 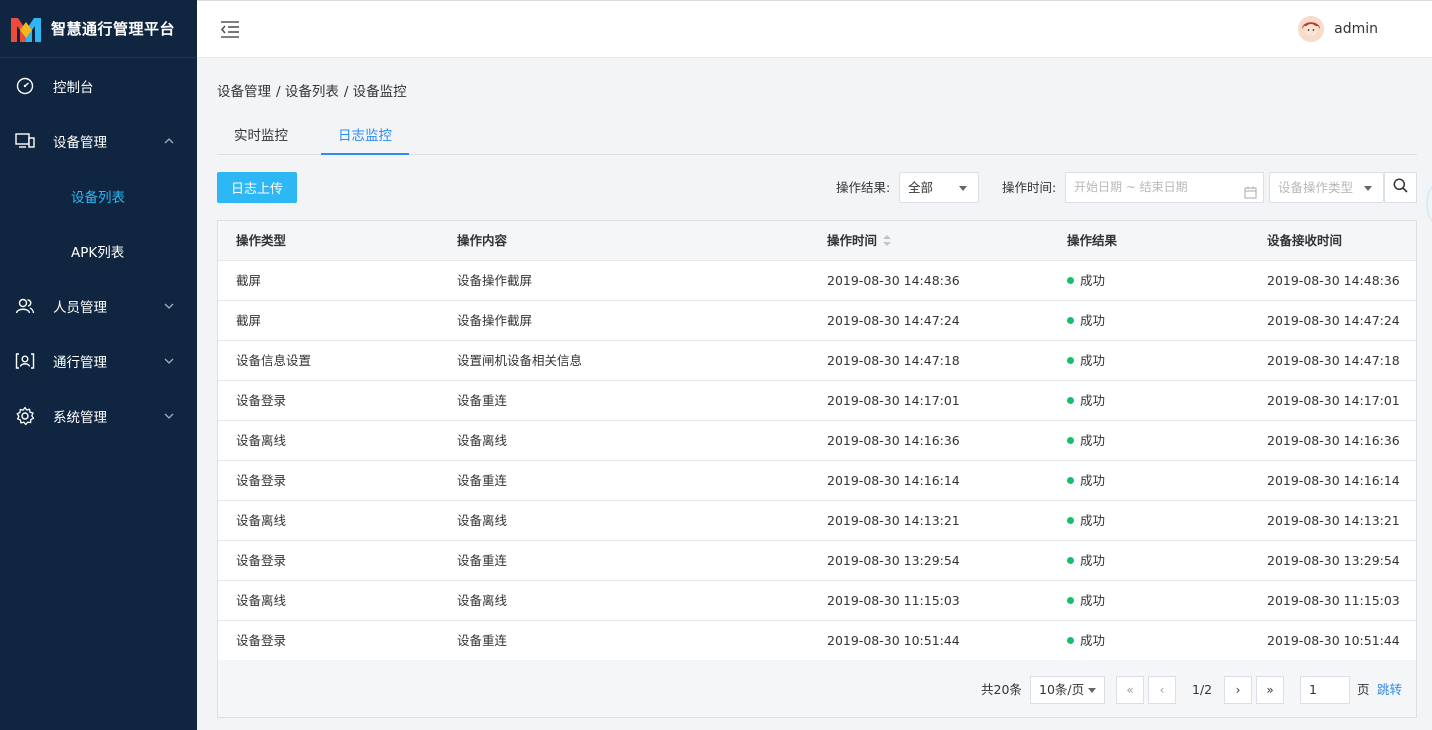 What do you see at coordinates (887, 242) in the screenshot?
I see `sort-icon` at bounding box center [887, 242].